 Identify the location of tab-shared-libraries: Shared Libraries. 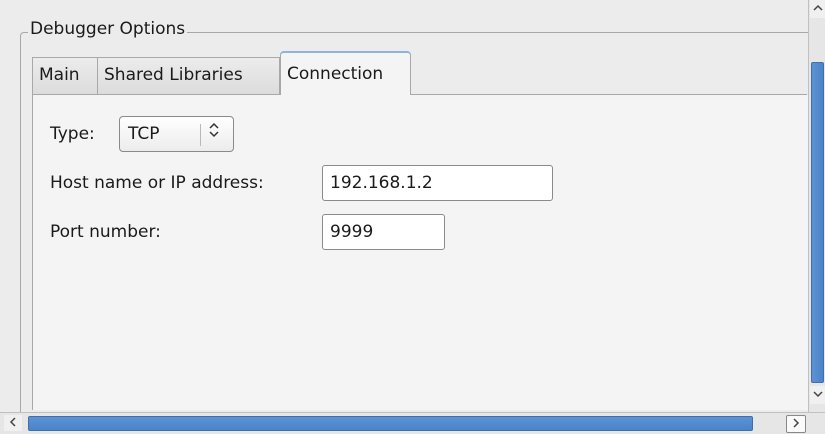
(189, 75).